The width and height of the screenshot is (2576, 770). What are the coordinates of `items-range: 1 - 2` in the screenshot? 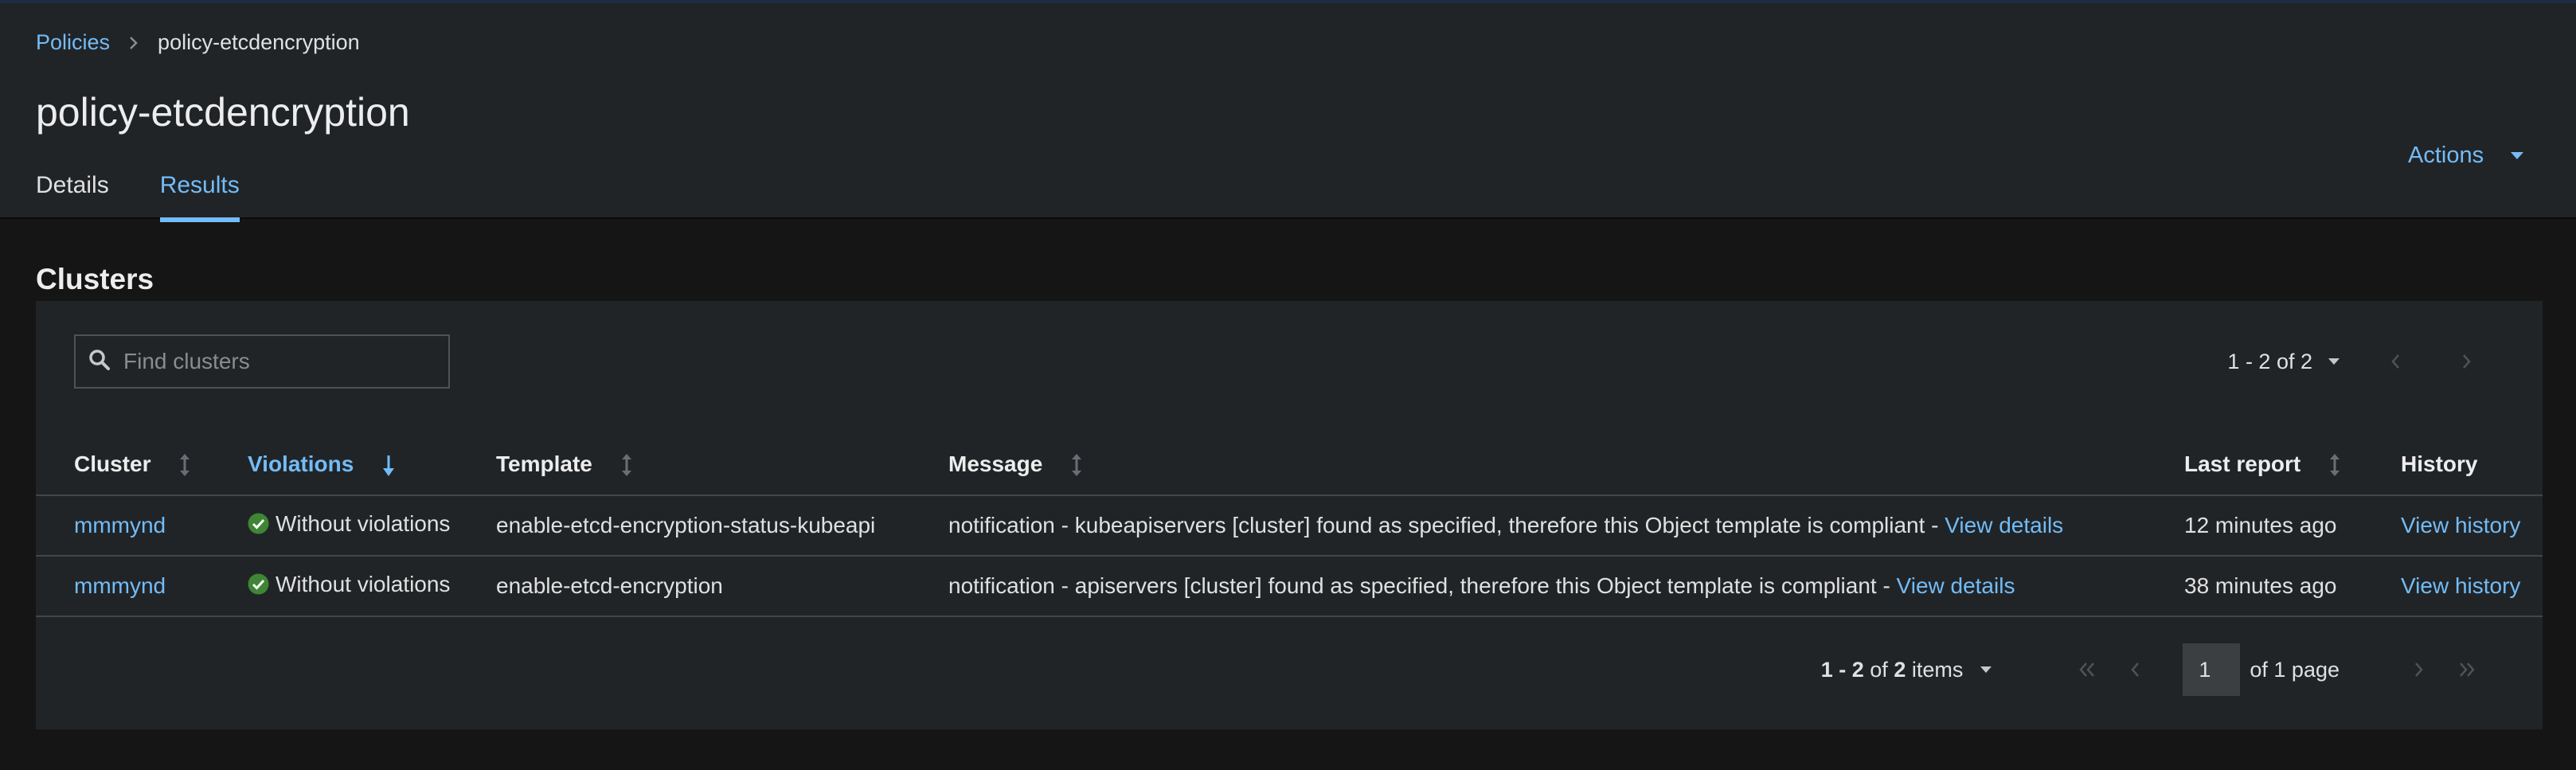 It's located at (1842, 669).